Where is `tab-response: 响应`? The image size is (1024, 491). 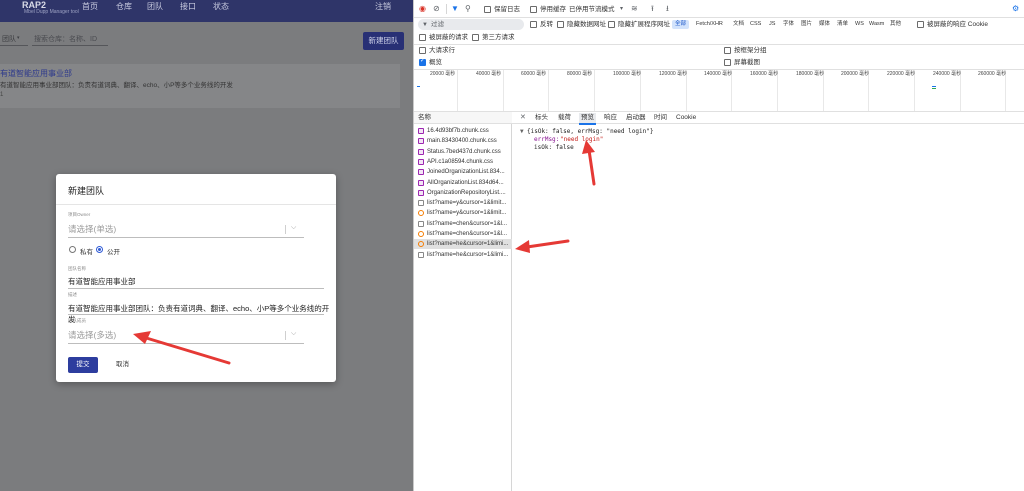 tab-response: 响应 is located at coordinates (610, 118).